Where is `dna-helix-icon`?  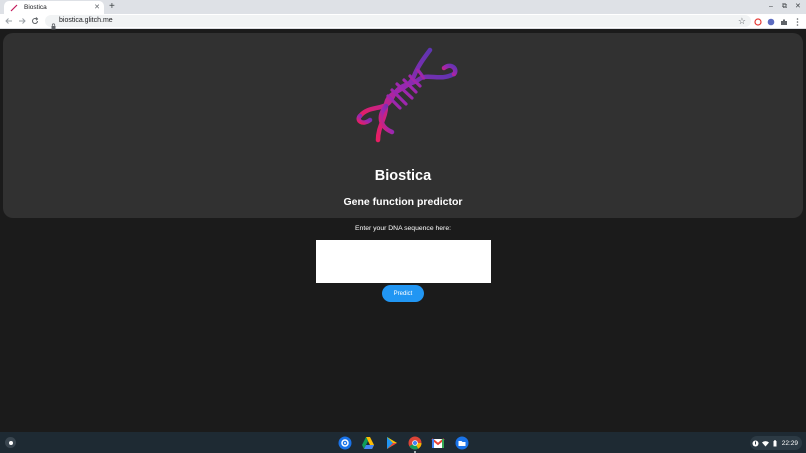 dna-helix-icon is located at coordinates (407, 95).